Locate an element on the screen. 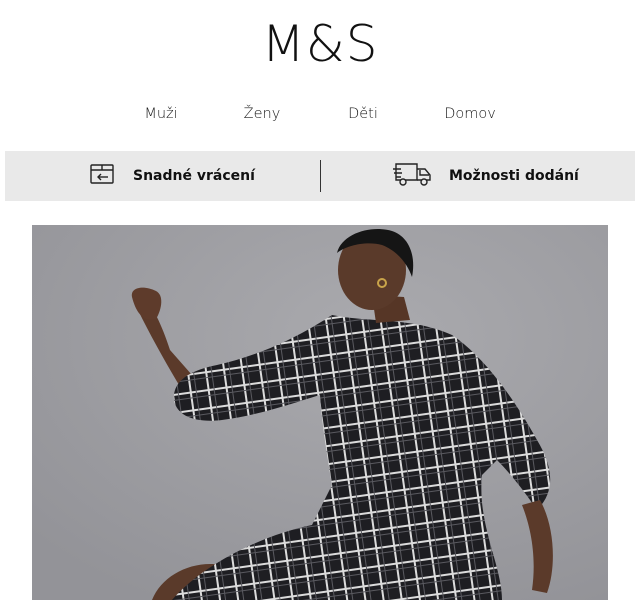  easy-returns-link: Snadné vrácení is located at coordinates (172, 176).